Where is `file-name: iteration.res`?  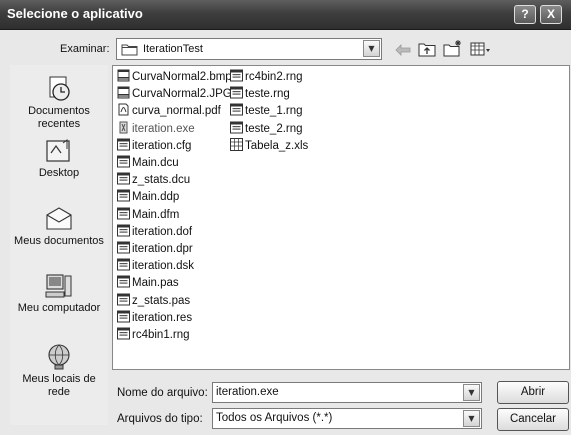 file-name: iteration.res is located at coordinates (162, 317).